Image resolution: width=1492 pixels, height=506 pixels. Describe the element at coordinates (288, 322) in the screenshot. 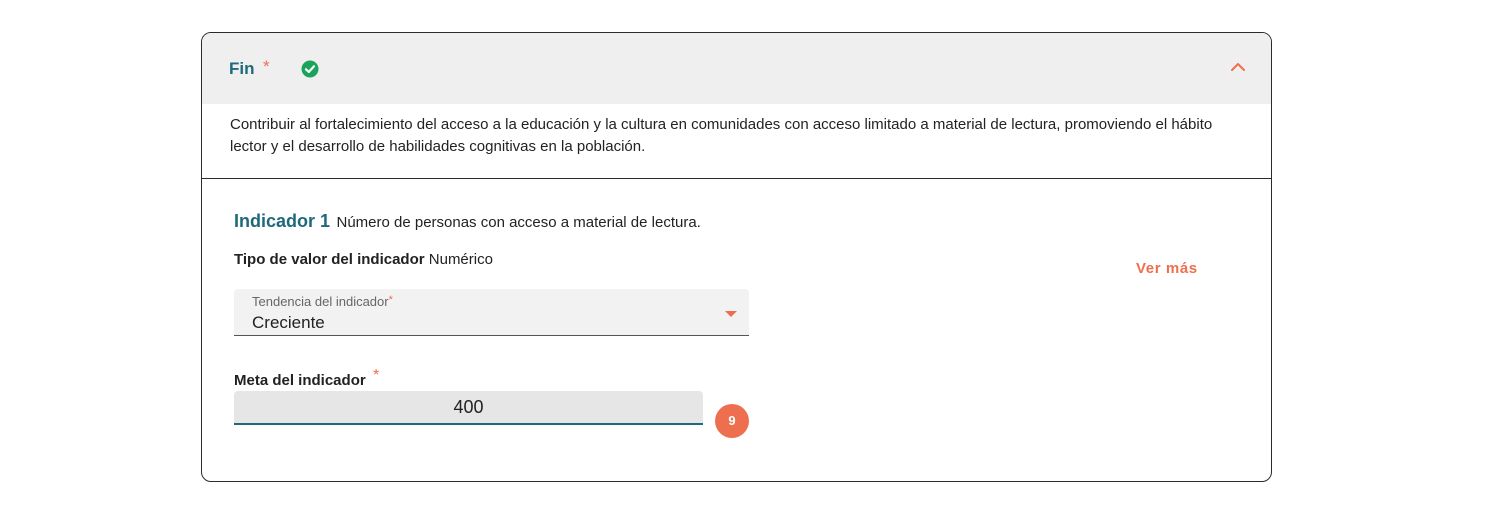

I see `trend-select-value: Creciente` at that location.